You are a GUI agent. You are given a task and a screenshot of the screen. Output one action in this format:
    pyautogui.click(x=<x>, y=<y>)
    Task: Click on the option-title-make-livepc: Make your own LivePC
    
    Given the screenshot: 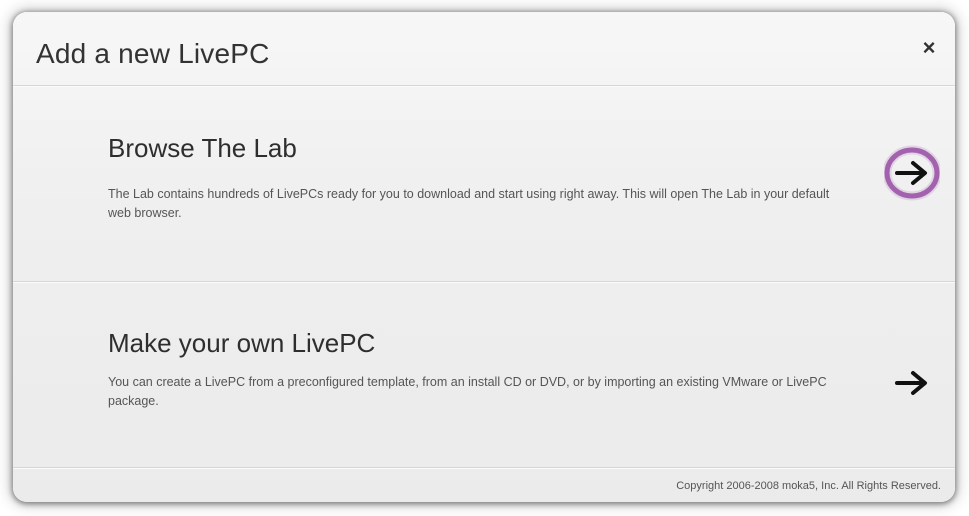 What is the action you would take?
    pyautogui.click(x=242, y=343)
    